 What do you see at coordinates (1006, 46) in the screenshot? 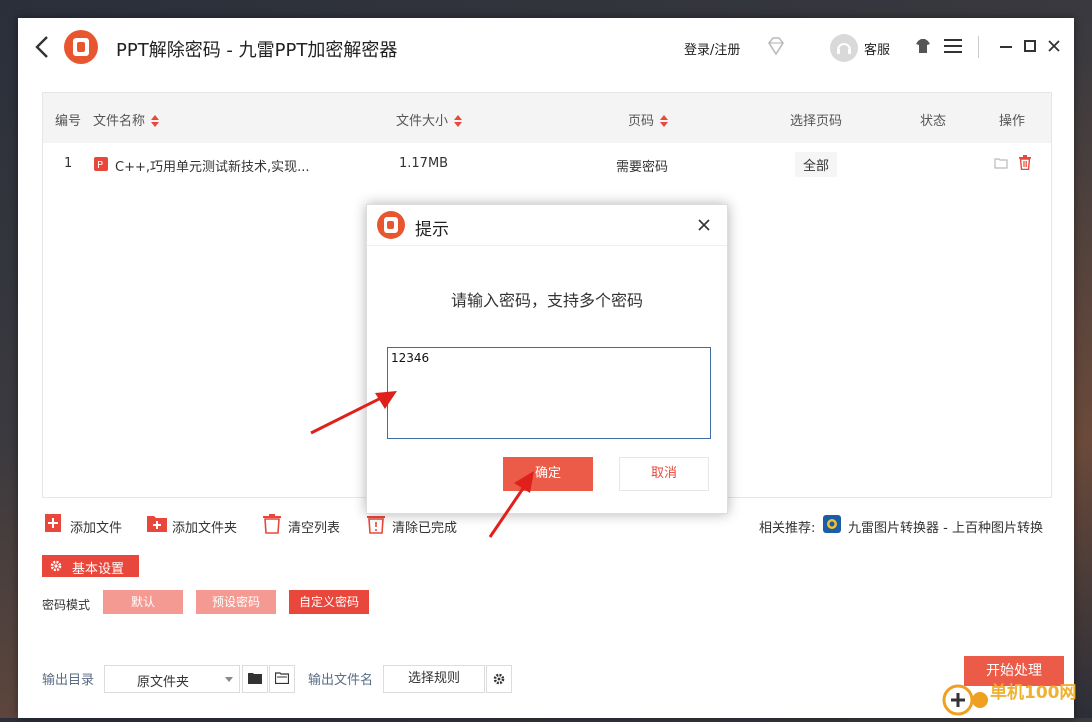
I see `minimize-icon` at bounding box center [1006, 46].